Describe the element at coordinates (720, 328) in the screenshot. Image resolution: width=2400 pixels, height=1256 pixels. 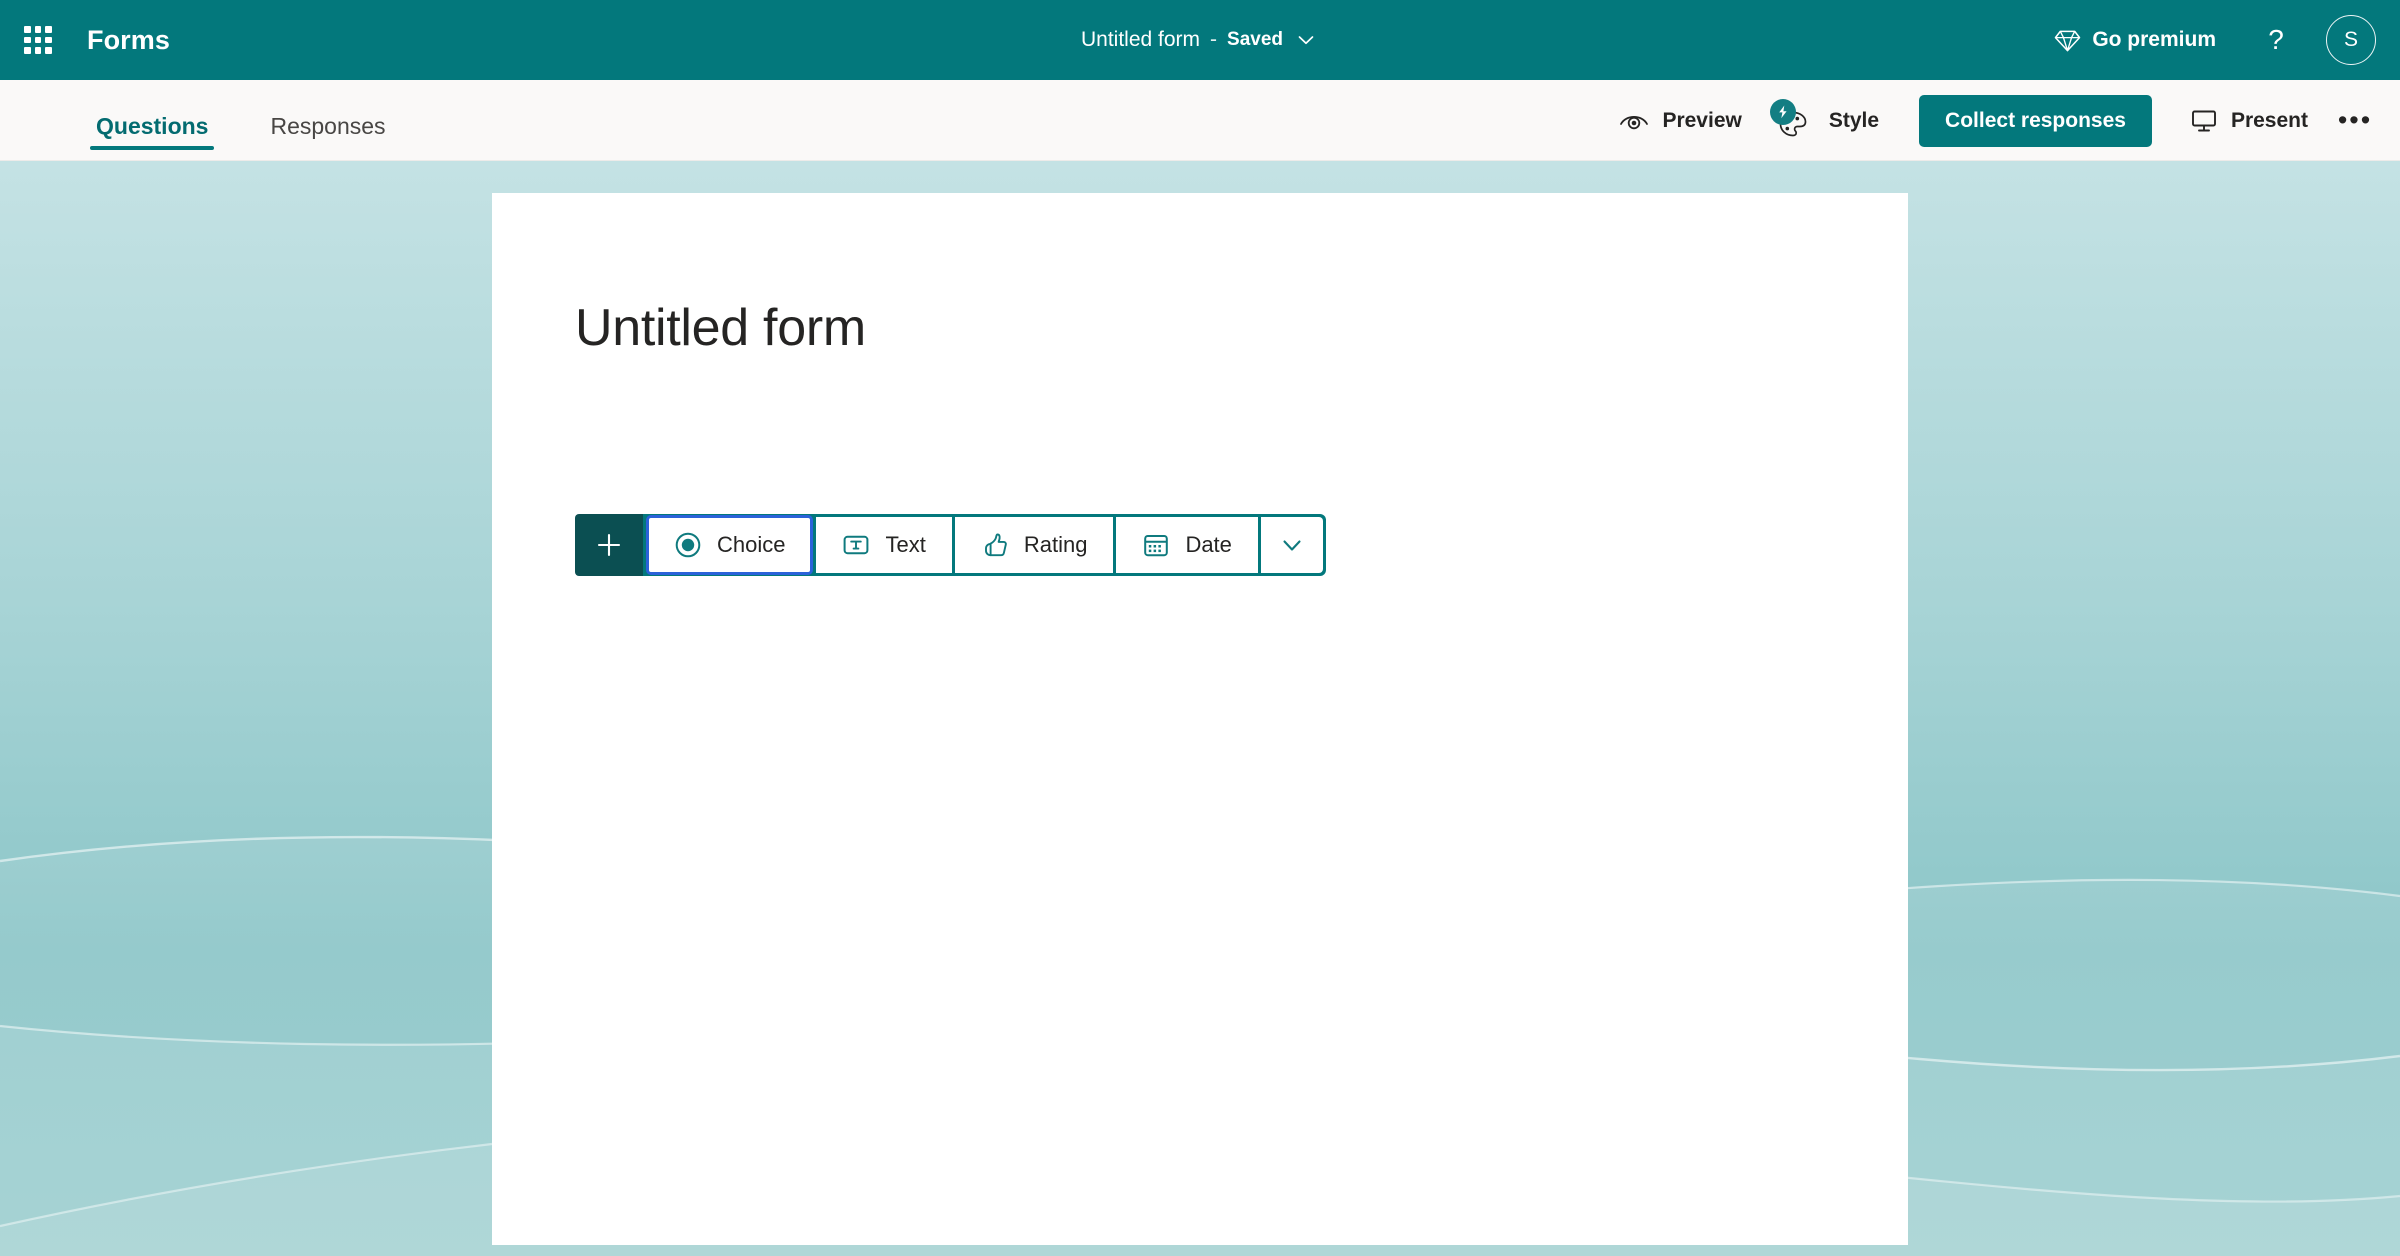
I see `form-title: Untitled form` at that location.